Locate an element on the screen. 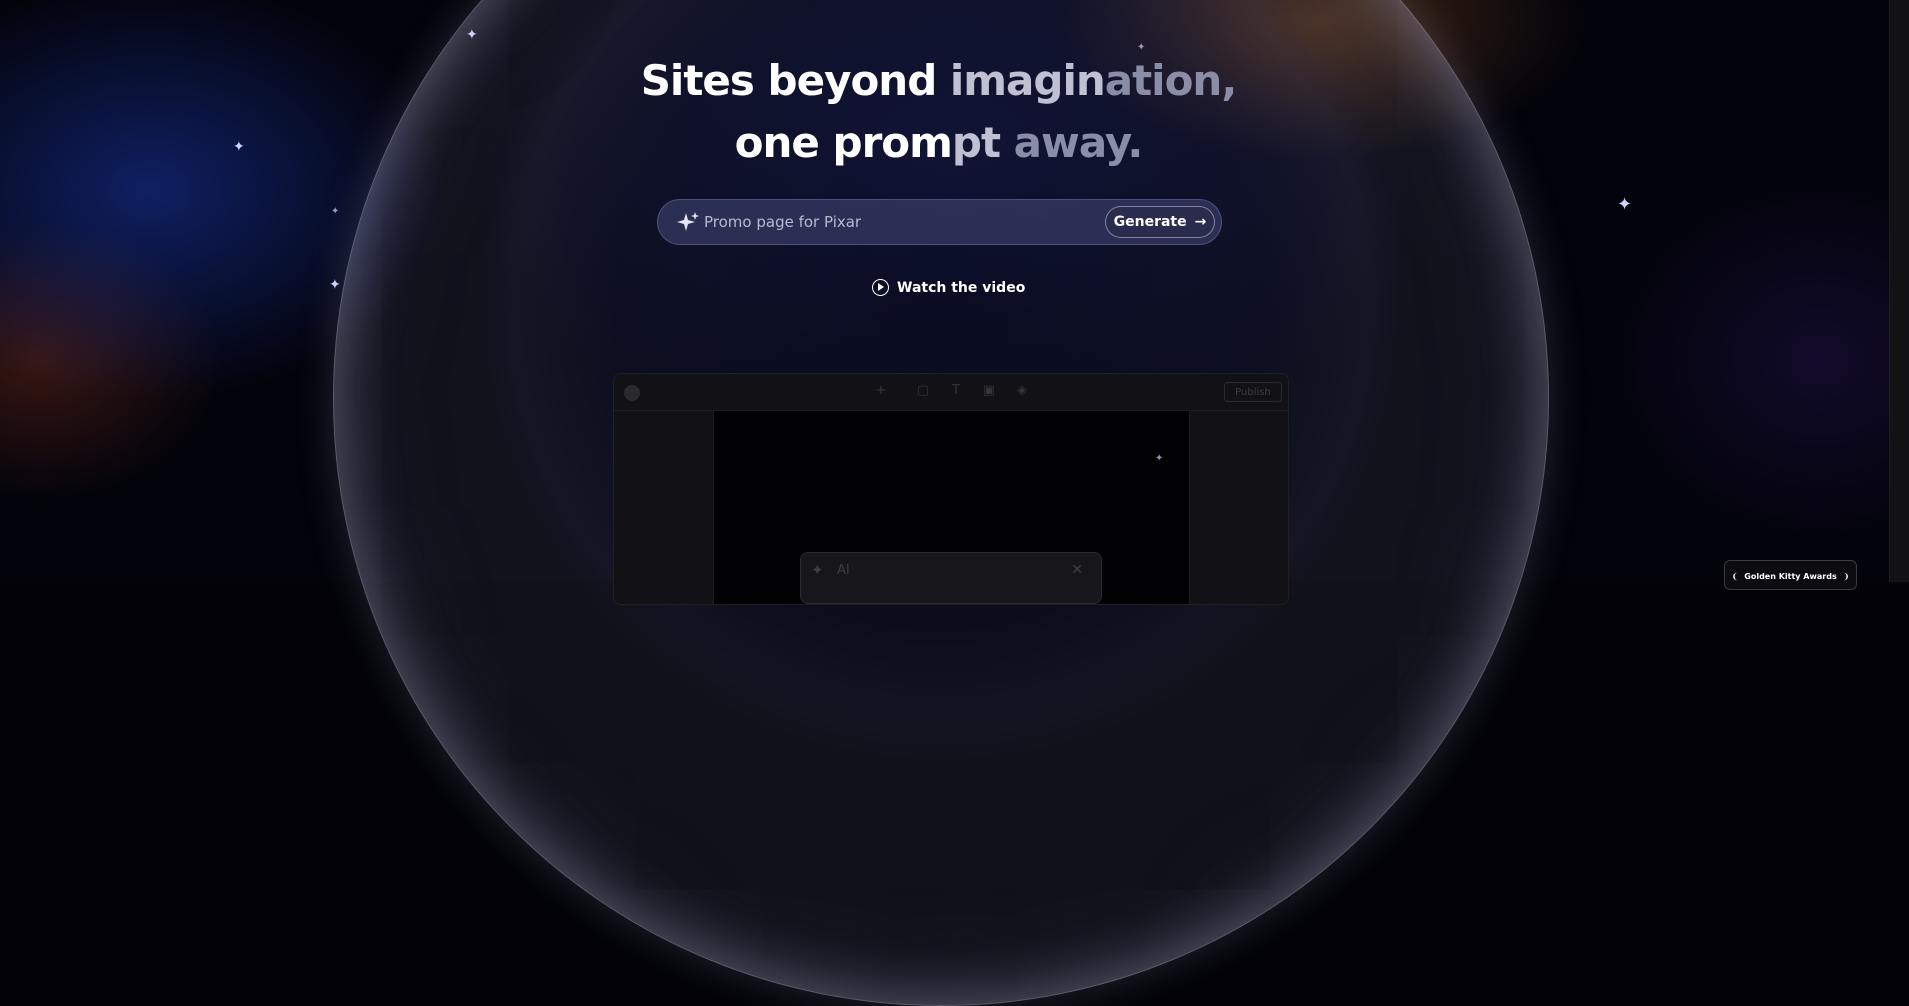 The width and height of the screenshot is (1909, 1006). image-icon: ▣ is located at coordinates (989, 390).